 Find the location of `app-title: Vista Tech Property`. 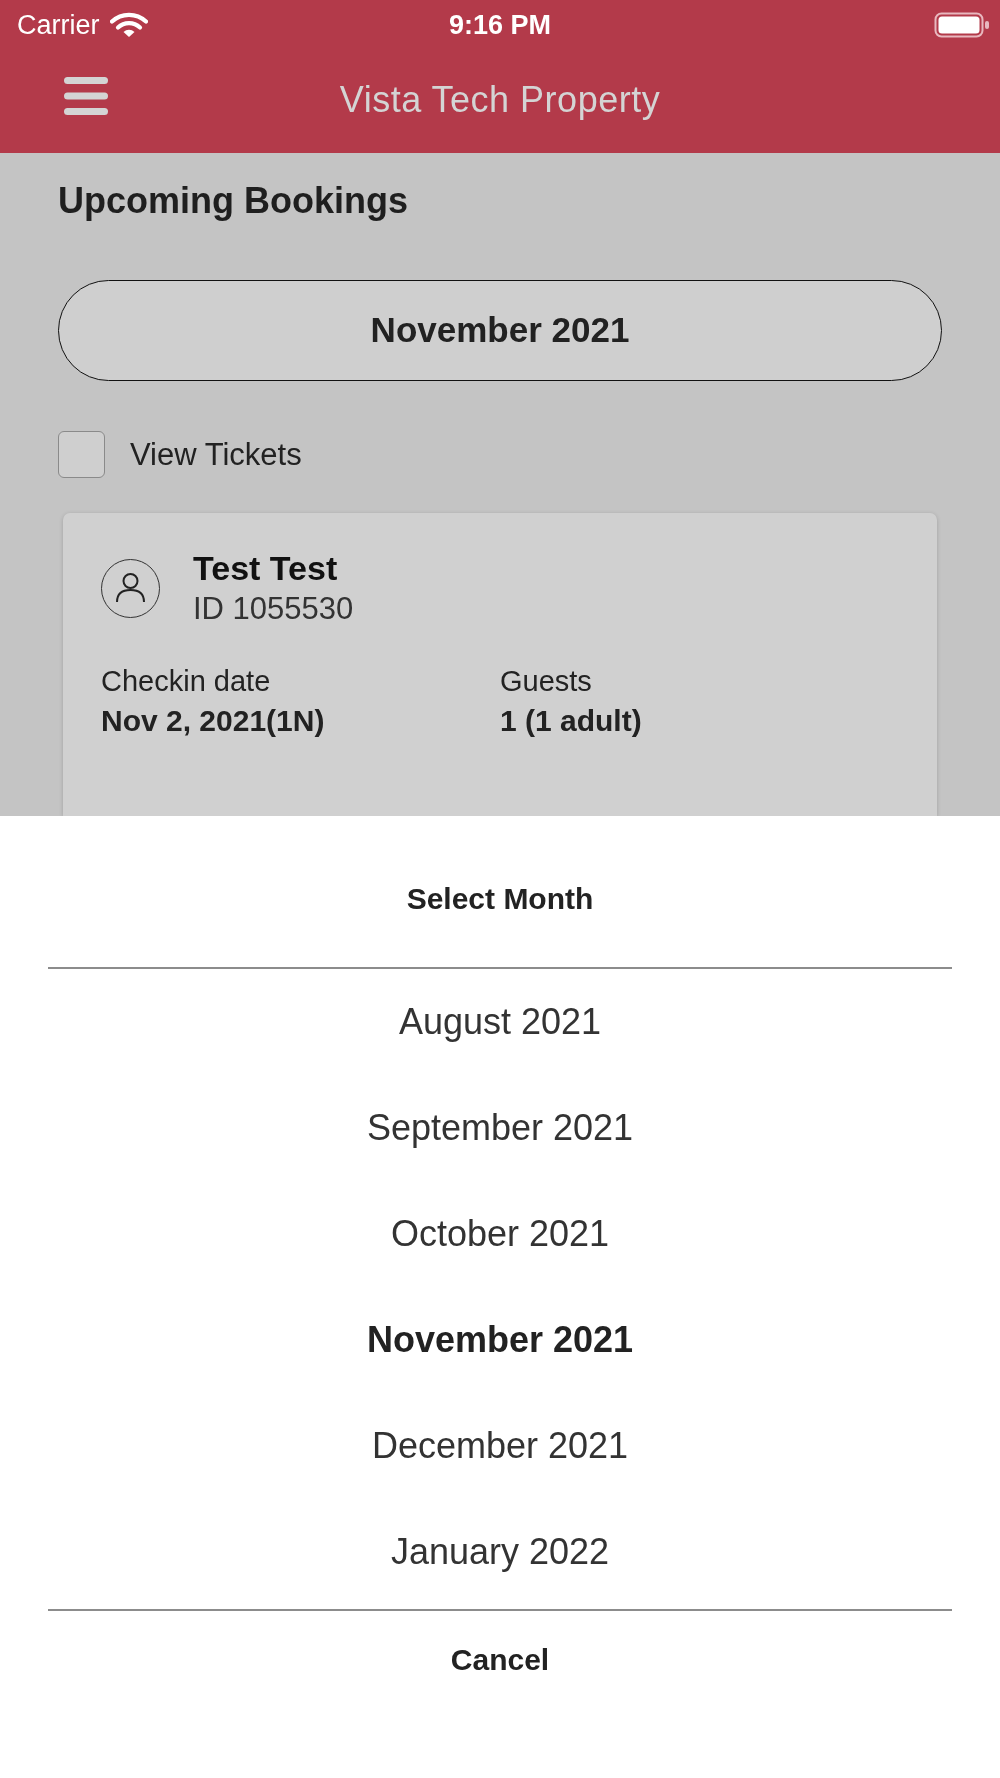

app-title: Vista Tech Property is located at coordinates (500, 100).